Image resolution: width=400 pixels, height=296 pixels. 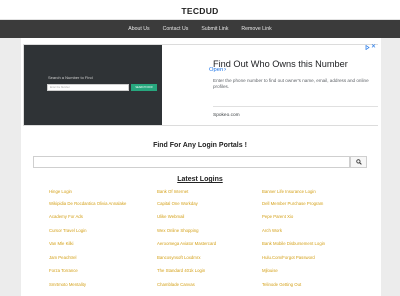 I want to click on login-link: Hulu.Com/Forgot Password, so click(x=288, y=257).